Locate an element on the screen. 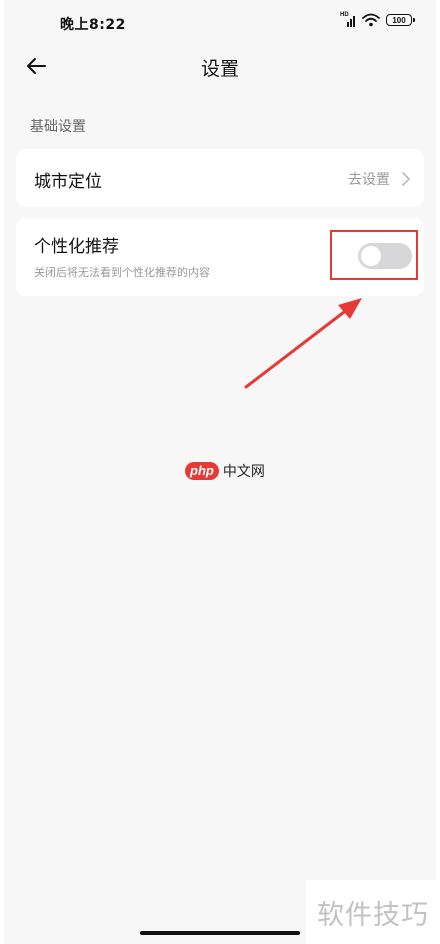 The image size is (440, 944). page-title: 设置 is located at coordinates (219, 69).